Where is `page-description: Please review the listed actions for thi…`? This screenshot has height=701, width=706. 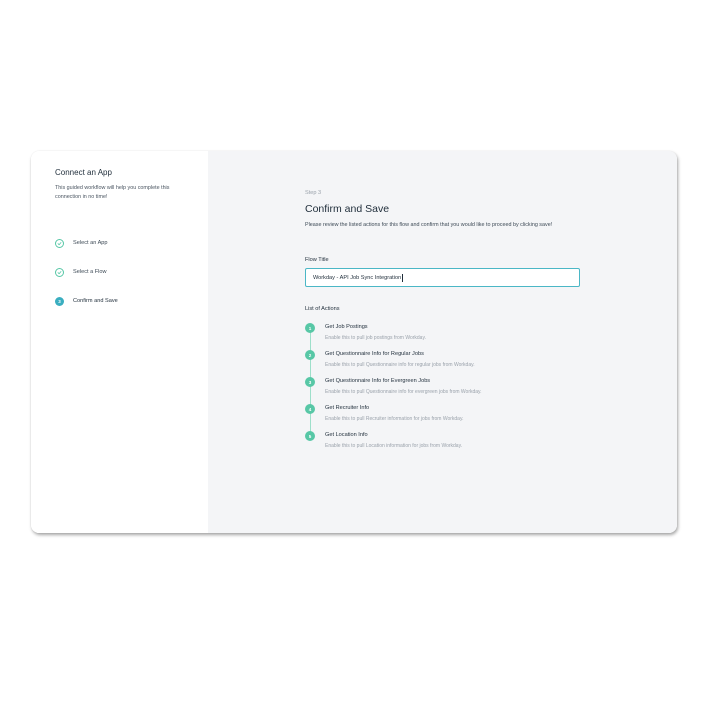 page-description: Please review the listed actions for thi… is located at coordinates (429, 225).